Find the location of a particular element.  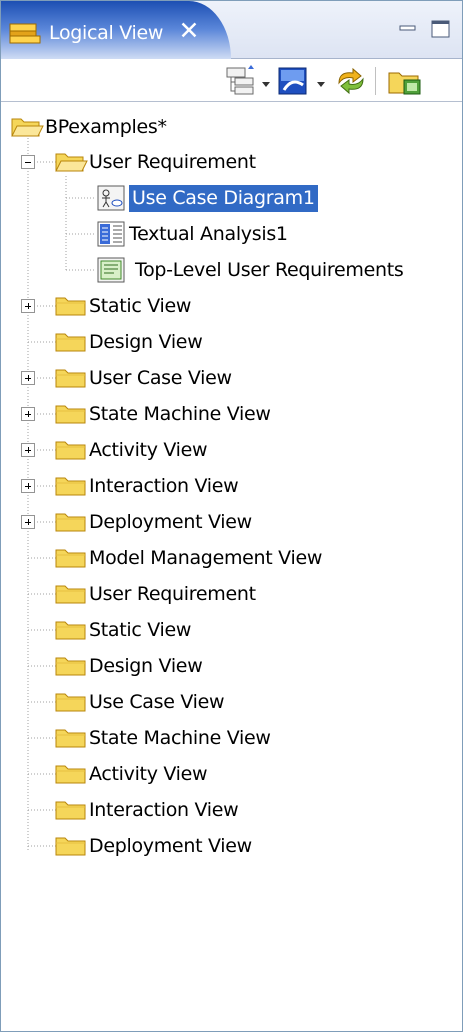

maximize-icon is located at coordinates (441, 29).